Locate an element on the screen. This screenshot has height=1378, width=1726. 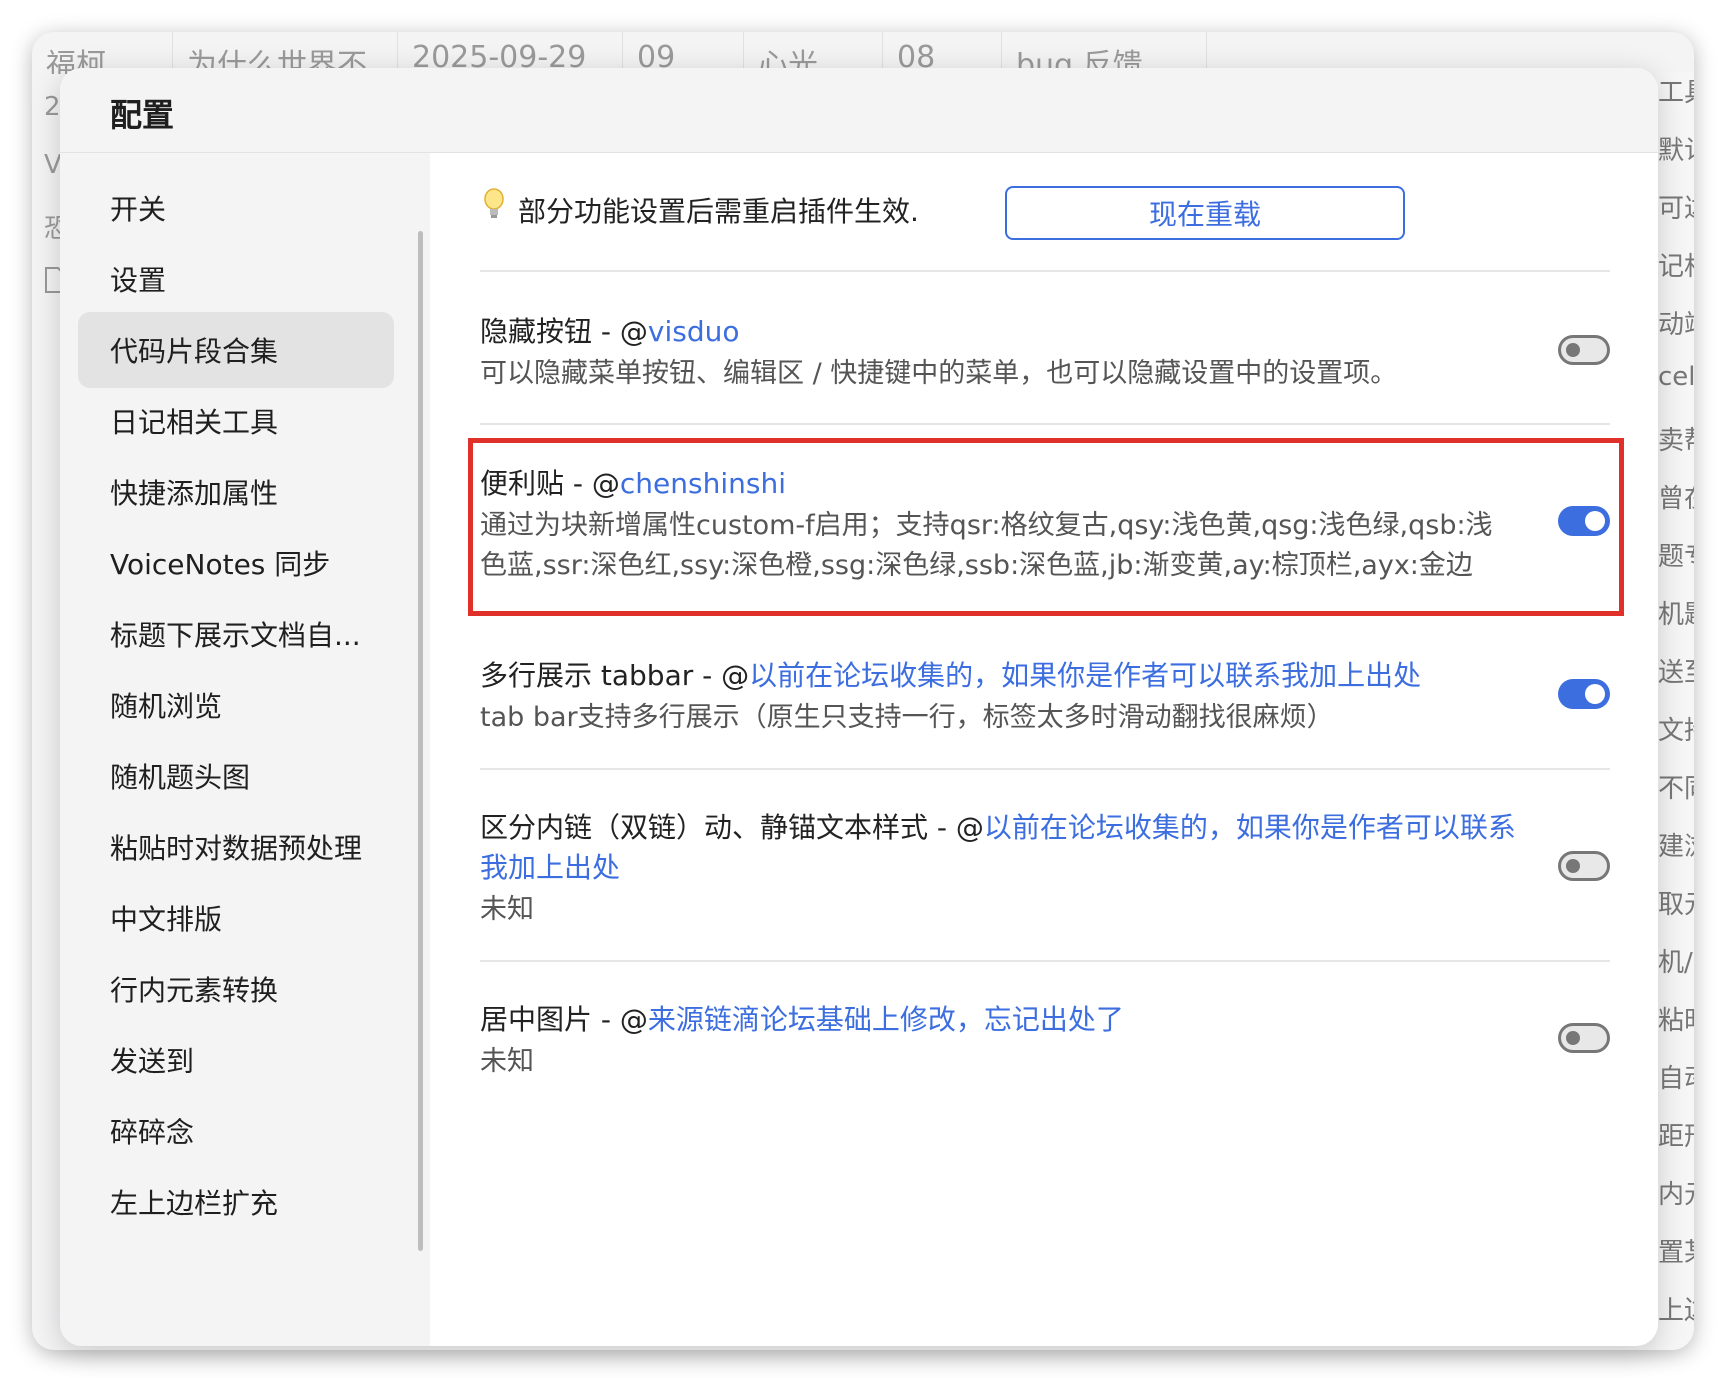
sidebar-item-send-to: 发送到 is located at coordinates (236, 1060).